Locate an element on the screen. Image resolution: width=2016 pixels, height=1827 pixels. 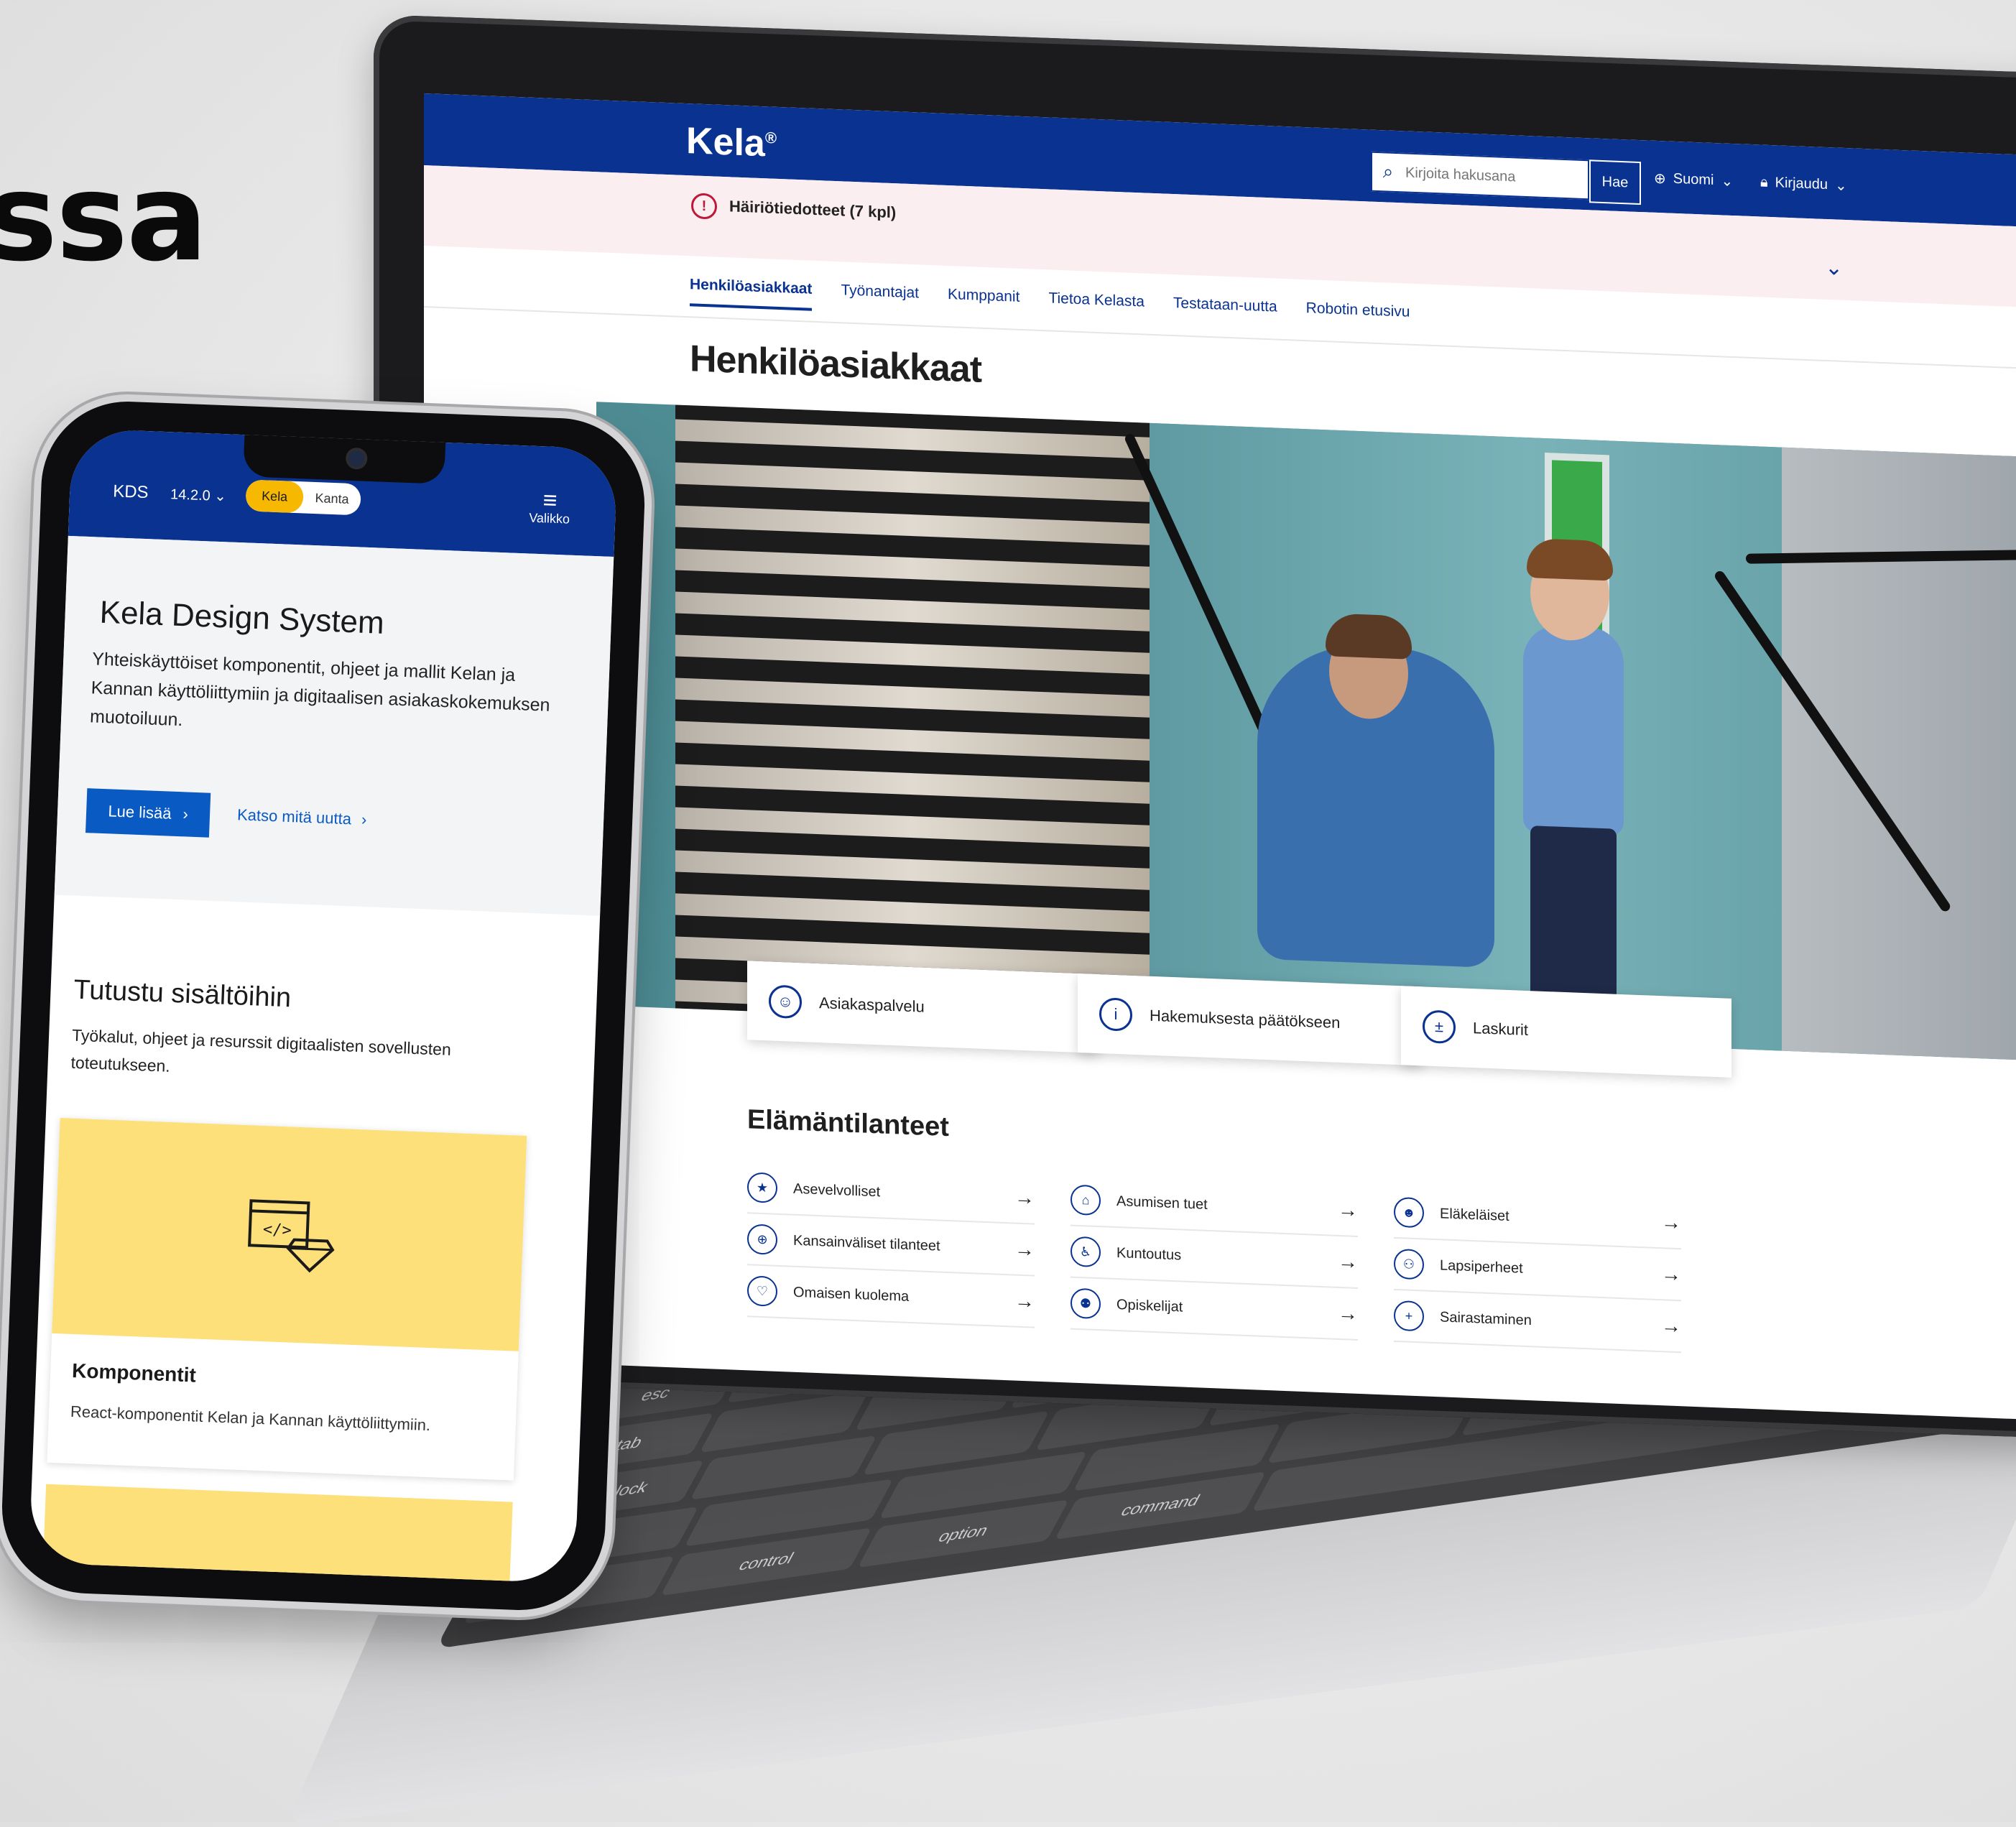
alert-text: Häiriötiedotteet (7 kpl) is located at coordinates (813, 209).